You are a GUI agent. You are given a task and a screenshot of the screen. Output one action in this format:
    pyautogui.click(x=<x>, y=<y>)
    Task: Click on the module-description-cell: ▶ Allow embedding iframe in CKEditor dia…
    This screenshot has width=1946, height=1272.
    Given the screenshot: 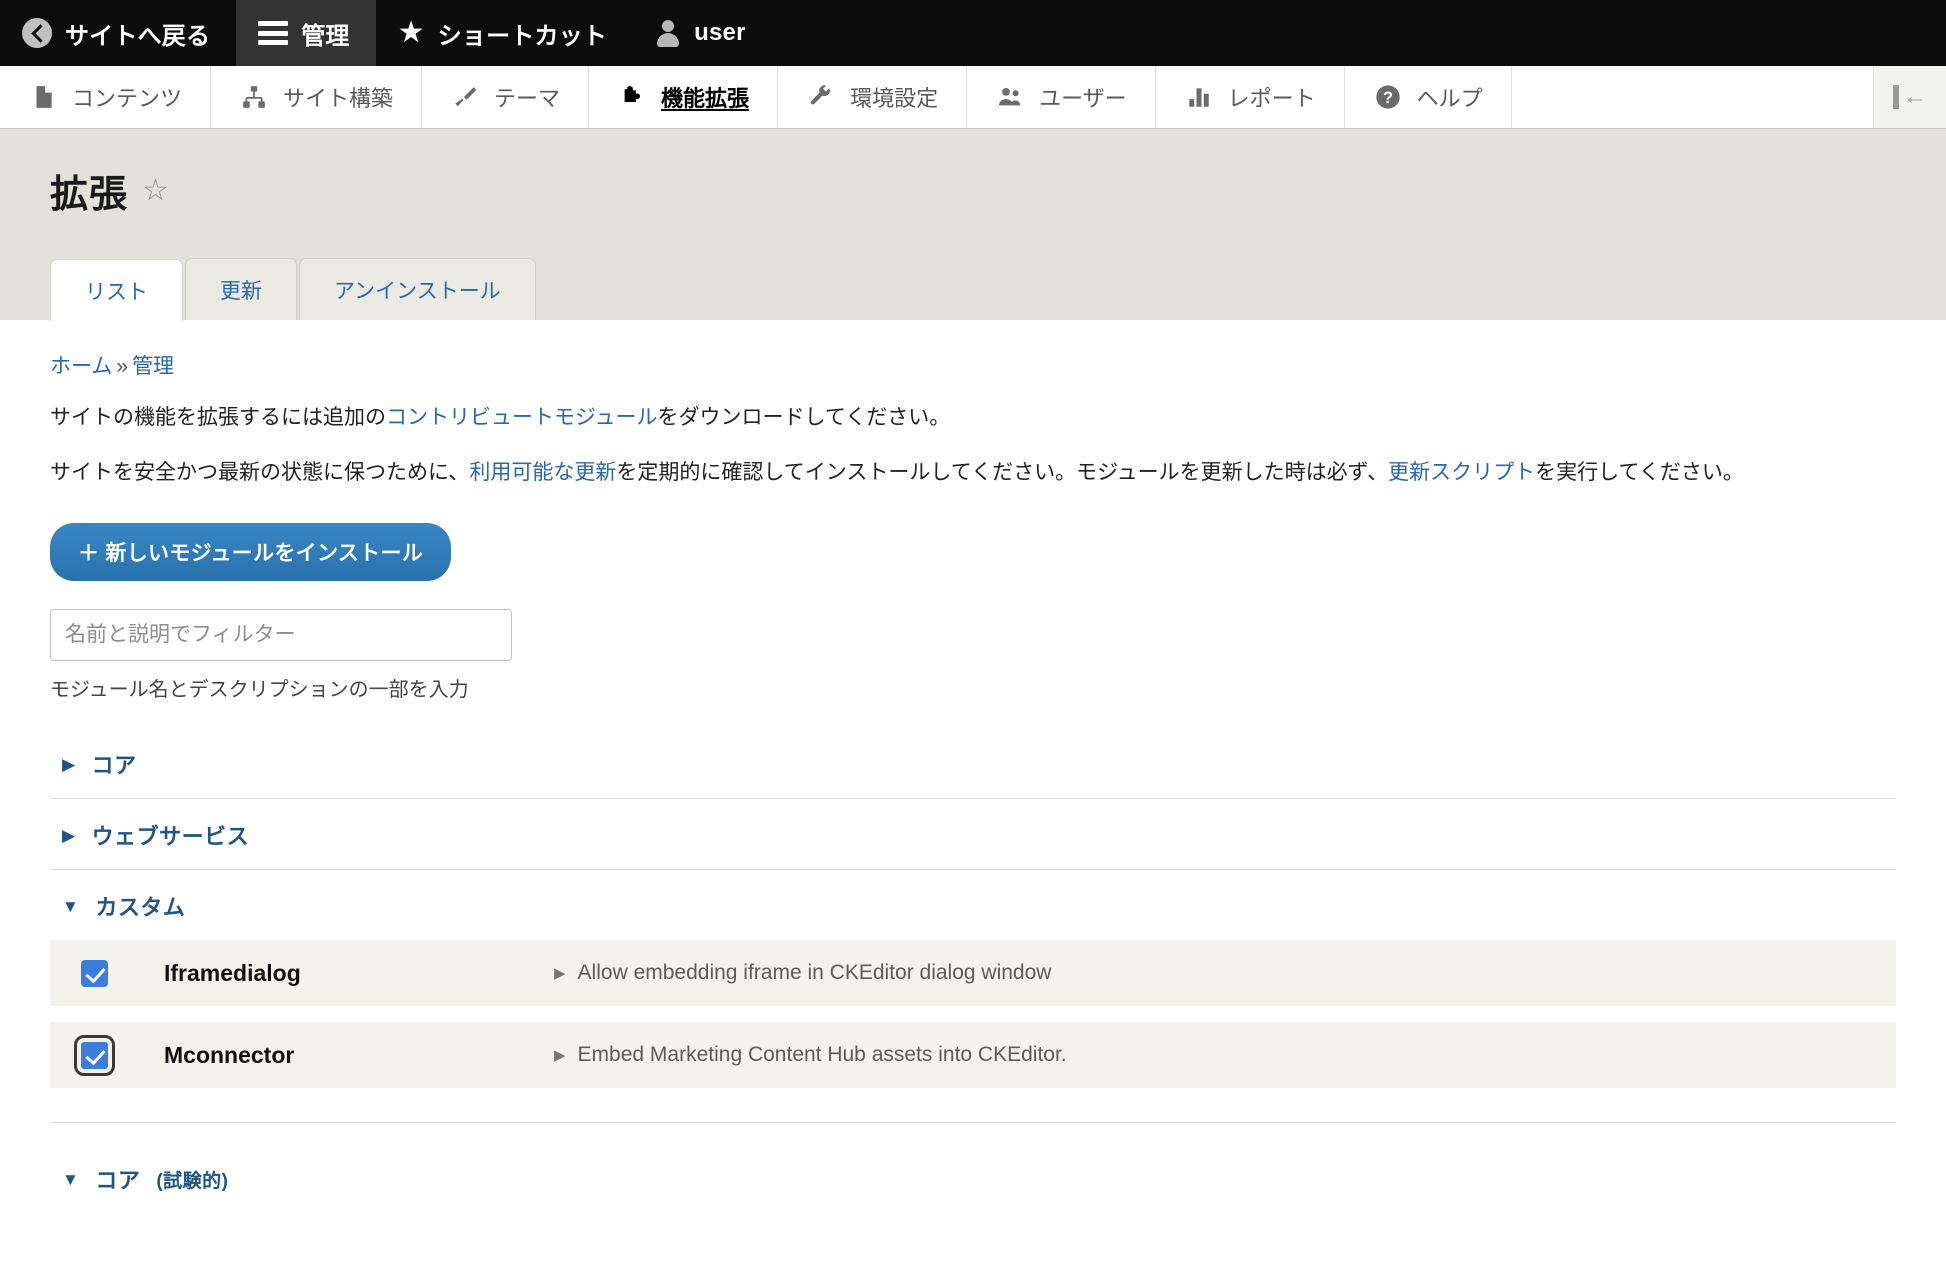 What is the action you would take?
    pyautogui.click(x=802, y=973)
    